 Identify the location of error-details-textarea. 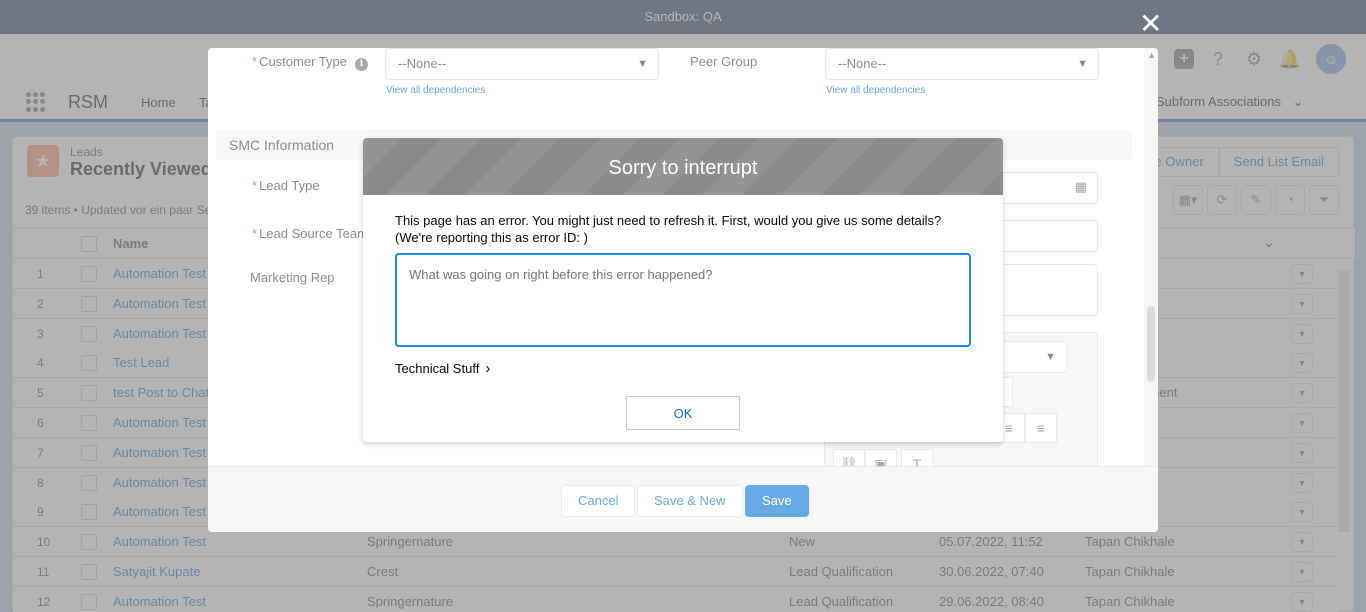
(683, 300).